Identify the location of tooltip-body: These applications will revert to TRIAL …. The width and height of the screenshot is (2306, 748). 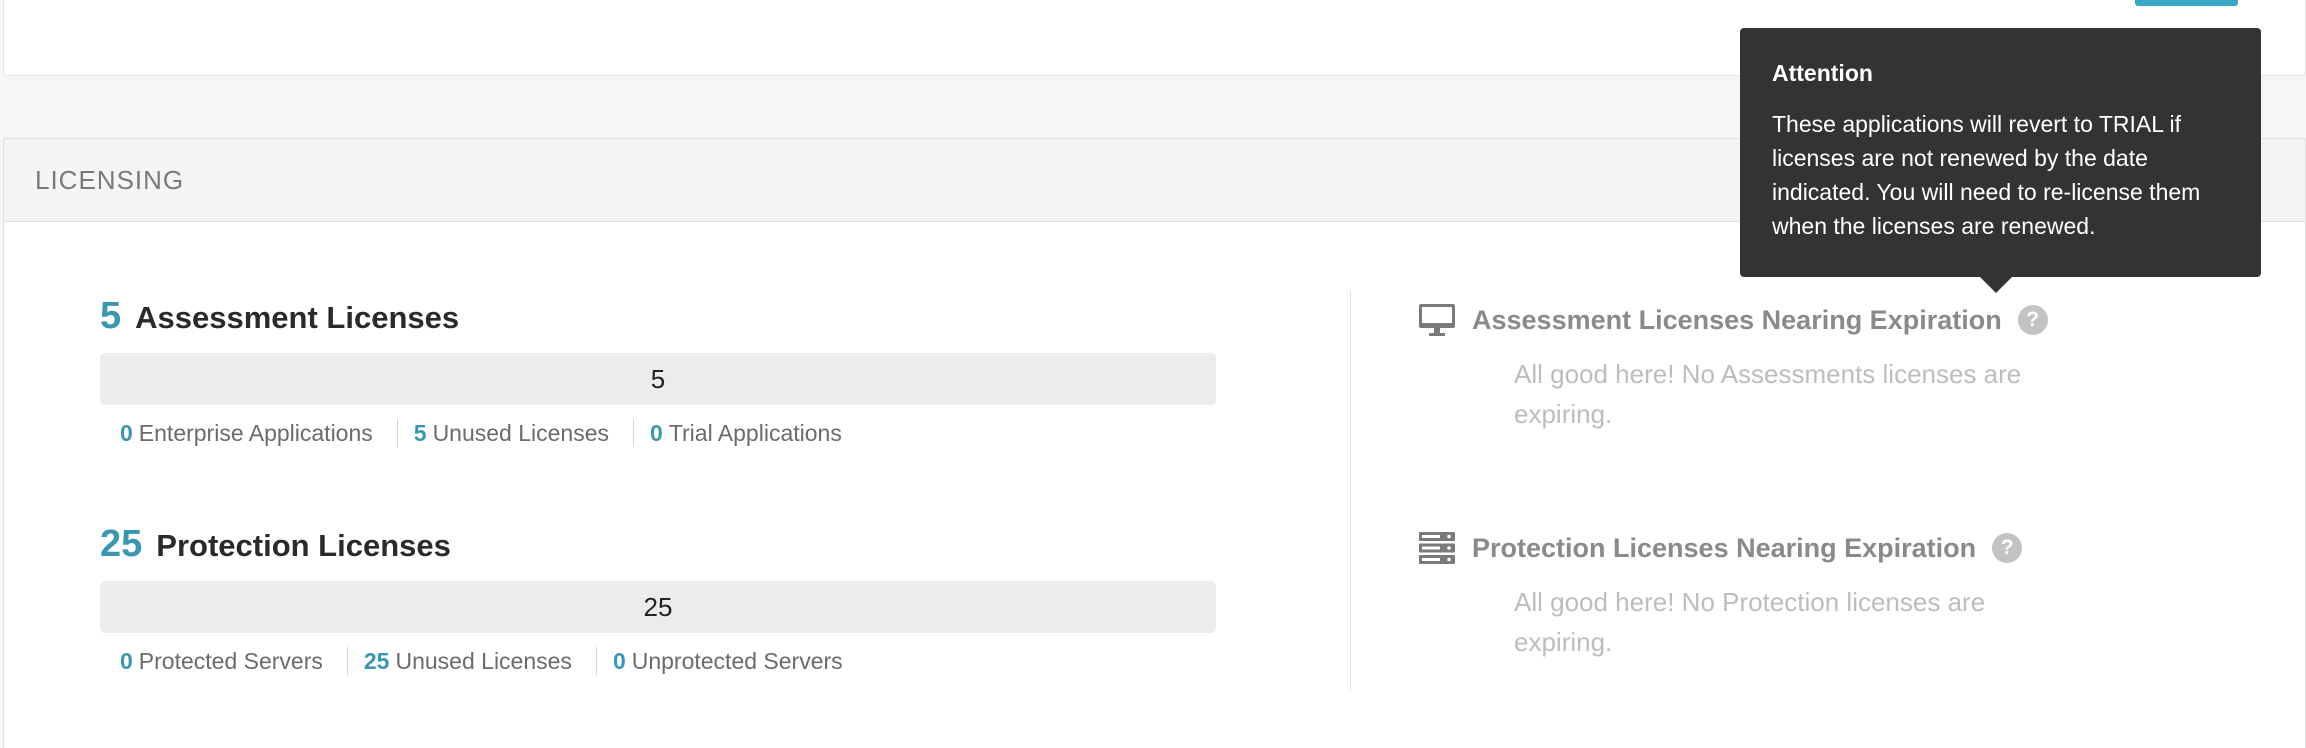
(1986, 175).